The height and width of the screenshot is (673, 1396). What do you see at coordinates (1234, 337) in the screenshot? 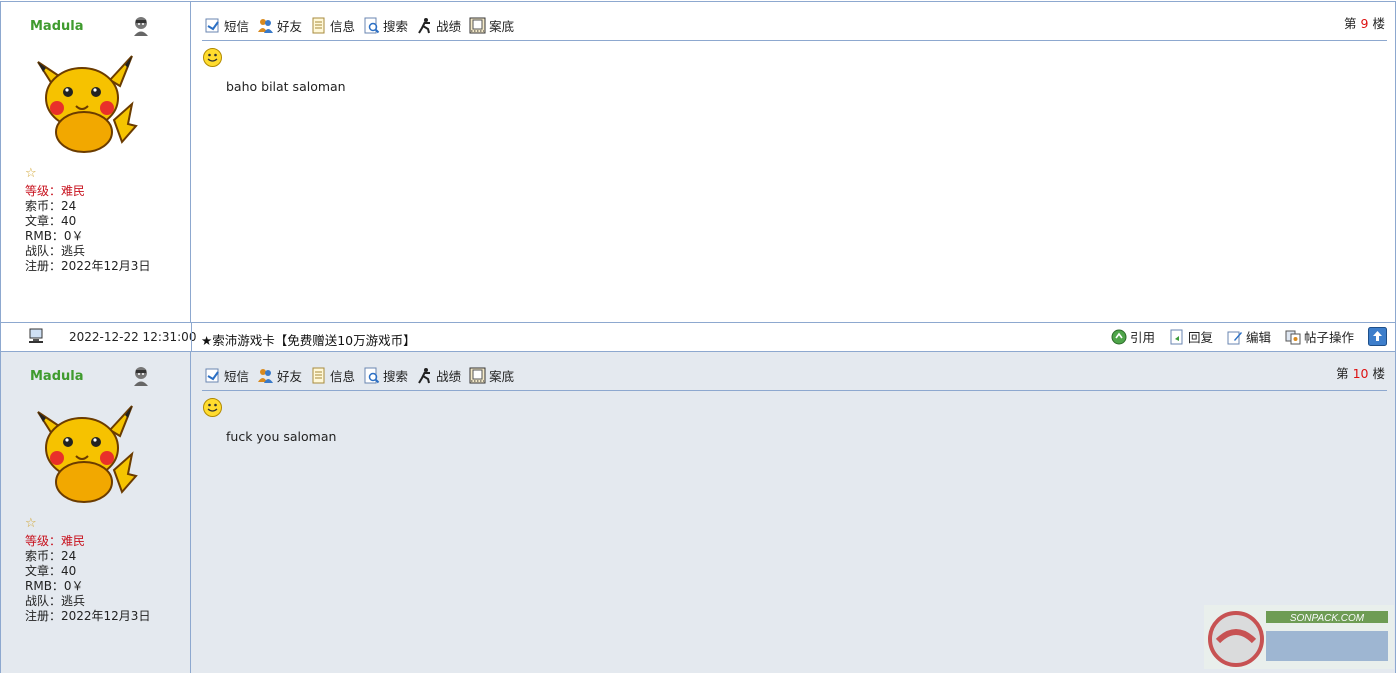
I see `edit-icon` at bounding box center [1234, 337].